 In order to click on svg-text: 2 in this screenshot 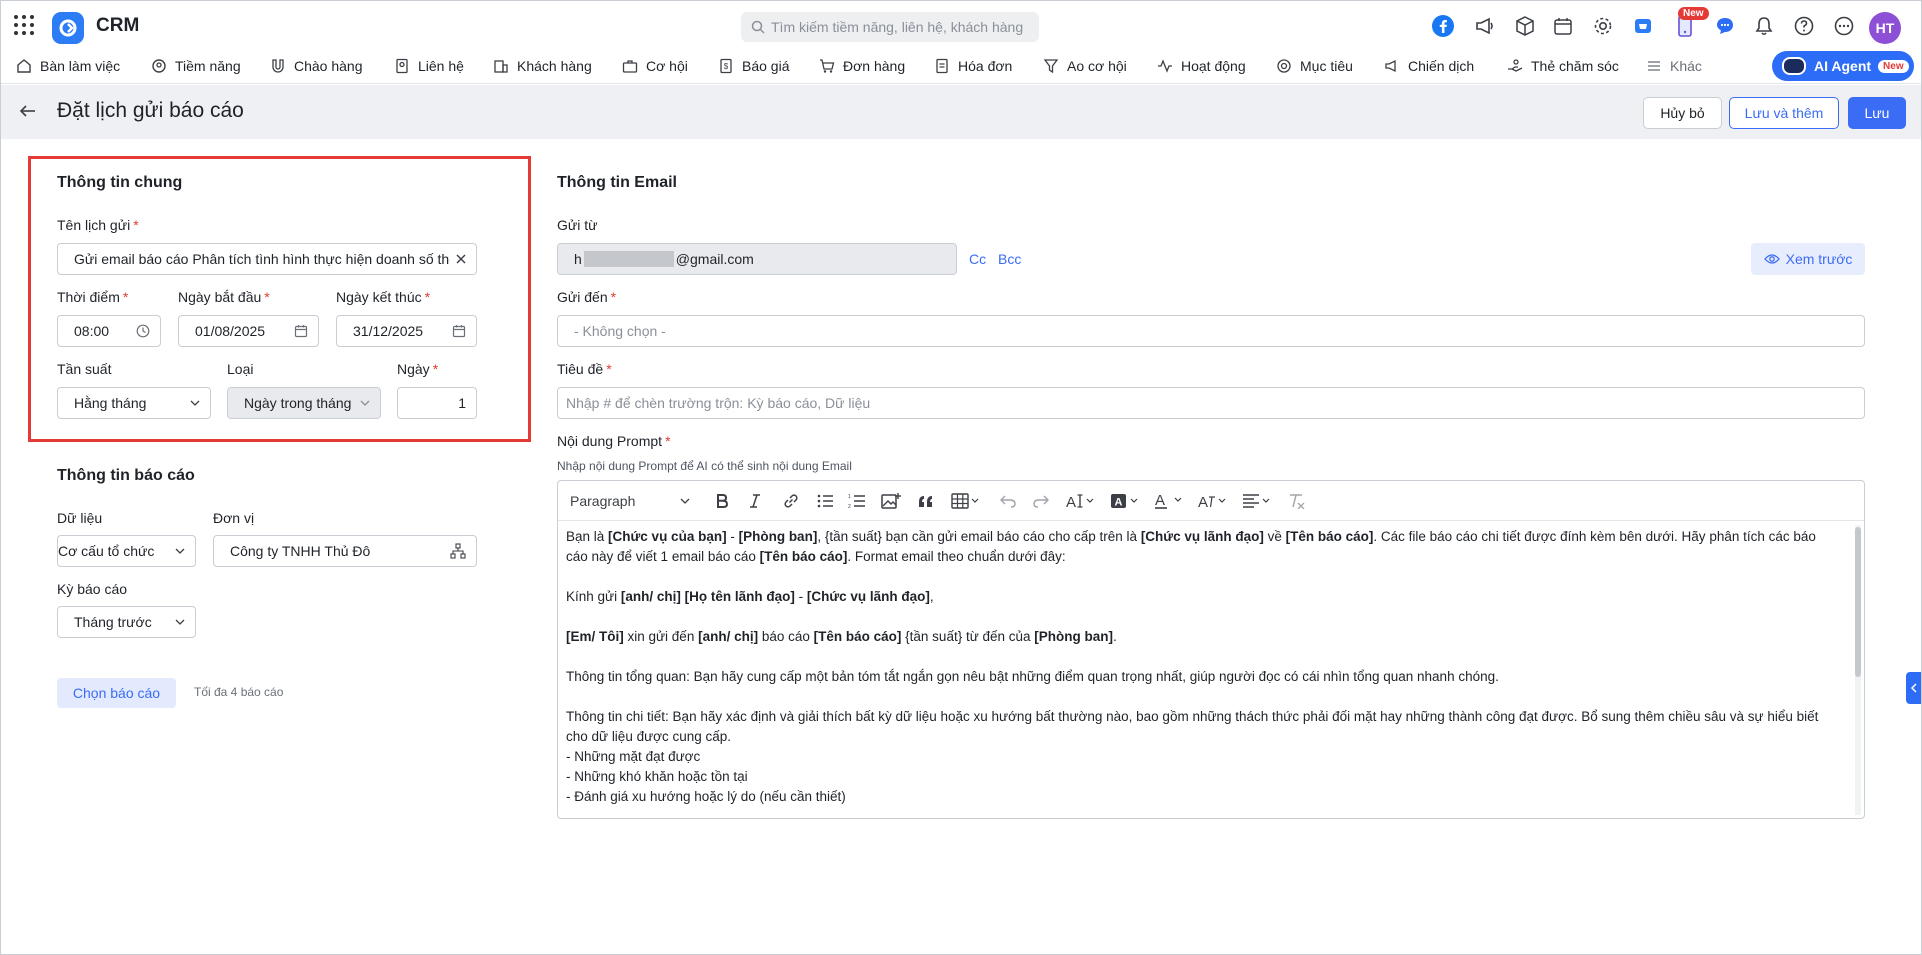, I will do `click(849, 506)`.